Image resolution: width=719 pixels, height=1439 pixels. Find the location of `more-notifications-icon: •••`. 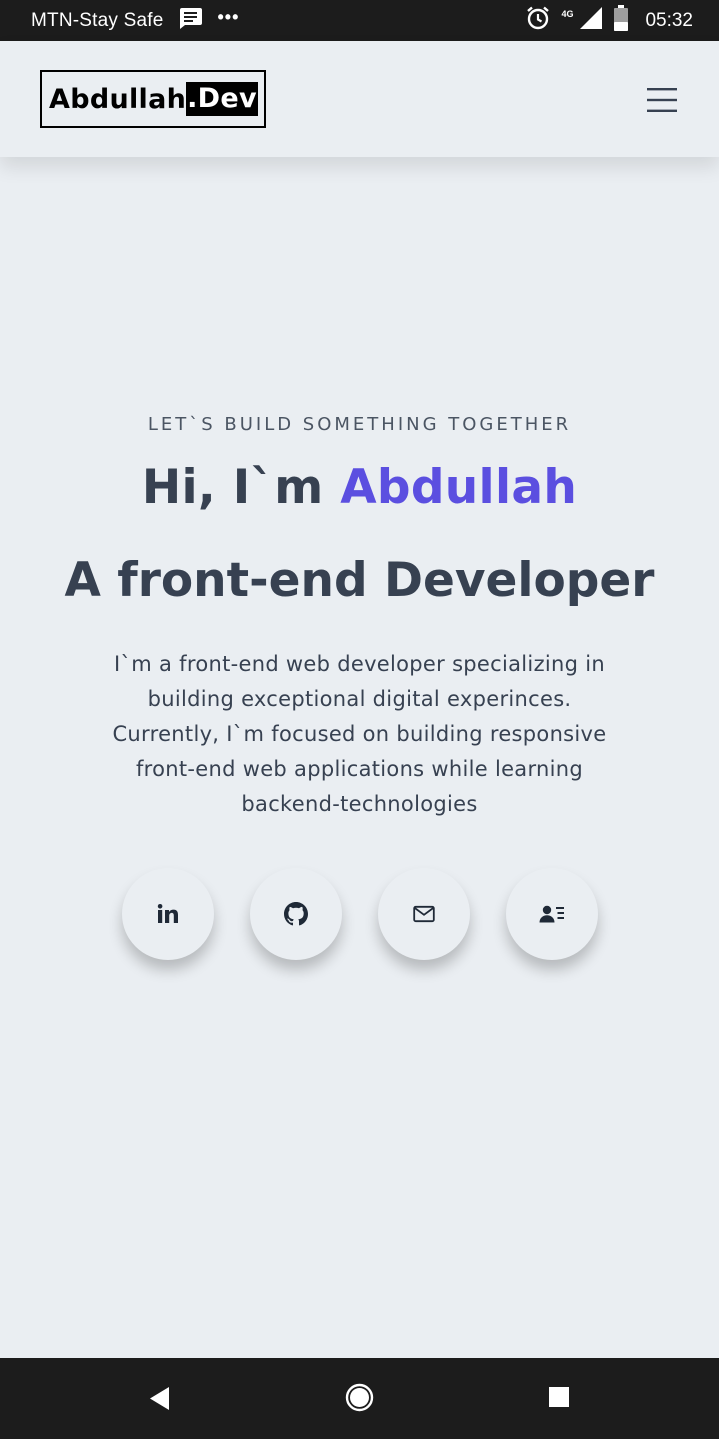

more-notifications-icon: ••• is located at coordinates (228, 17).